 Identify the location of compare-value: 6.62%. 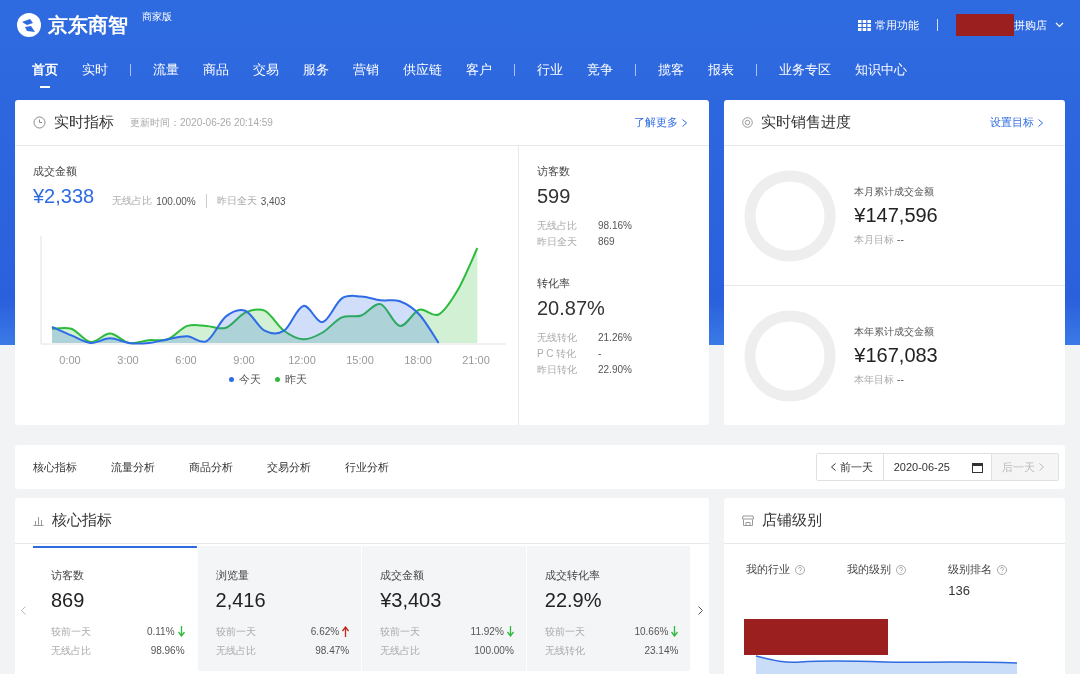
(325, 632).